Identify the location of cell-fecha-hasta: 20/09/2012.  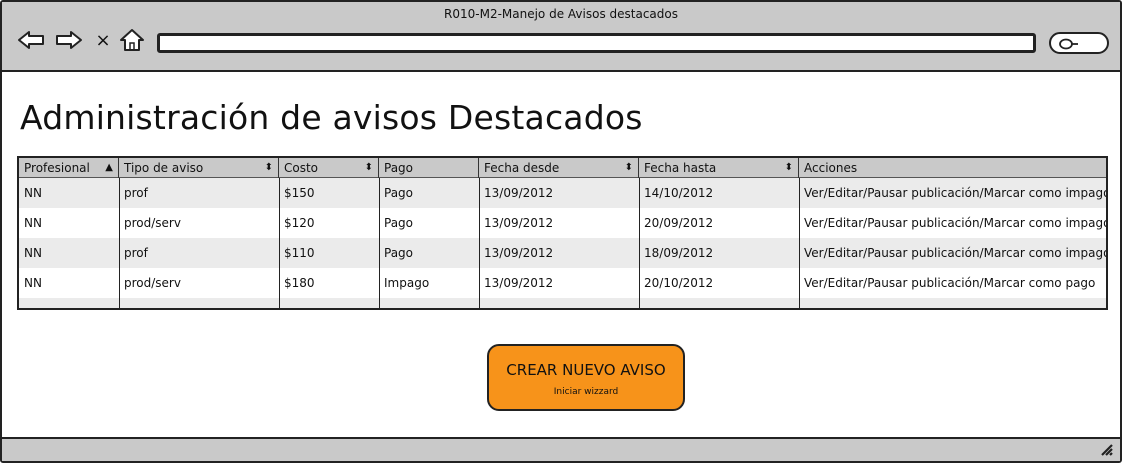
(679, 223).